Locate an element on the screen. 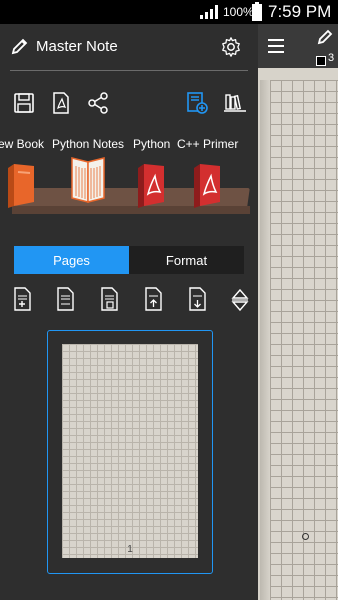 This screenshot has width=338, height=600. page-tools is located at coordinates (129, 301).